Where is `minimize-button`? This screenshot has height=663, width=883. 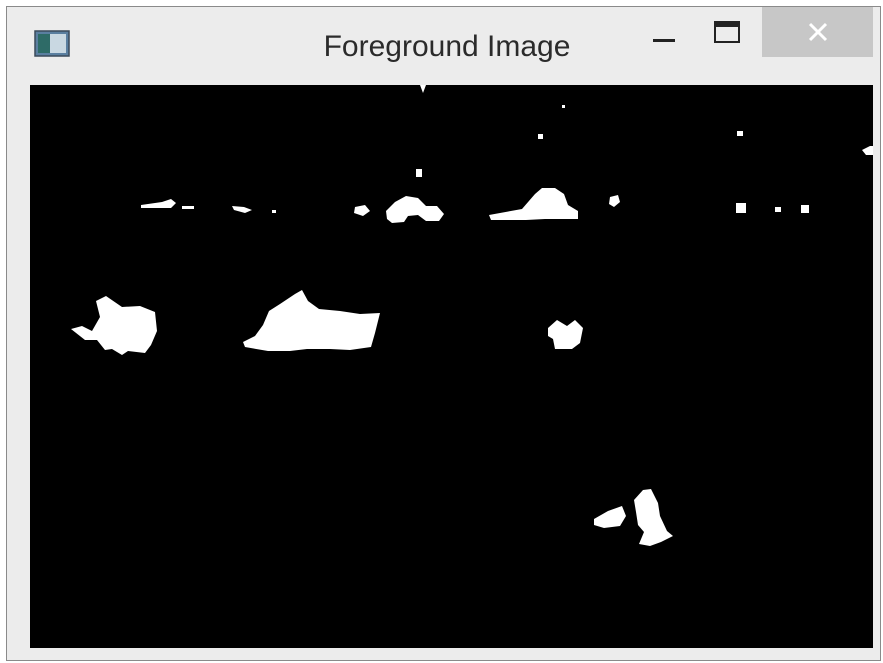
minimize-button is located at coordinates (664, 32).